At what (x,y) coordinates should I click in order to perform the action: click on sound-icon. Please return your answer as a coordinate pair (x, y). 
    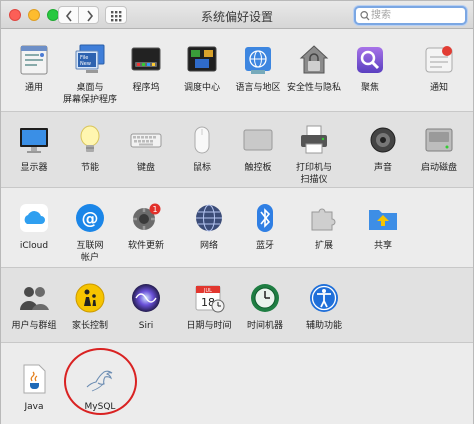
    Looking at the image, I should click on (383, 140).